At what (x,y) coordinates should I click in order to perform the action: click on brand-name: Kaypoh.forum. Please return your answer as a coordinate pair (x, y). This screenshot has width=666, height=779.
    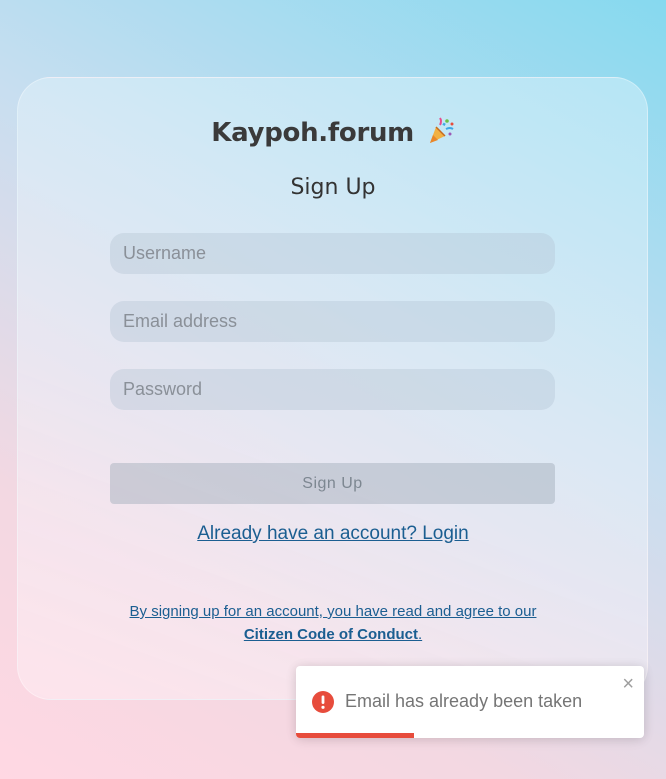
    Looking at the image, I should click on (312, 133).